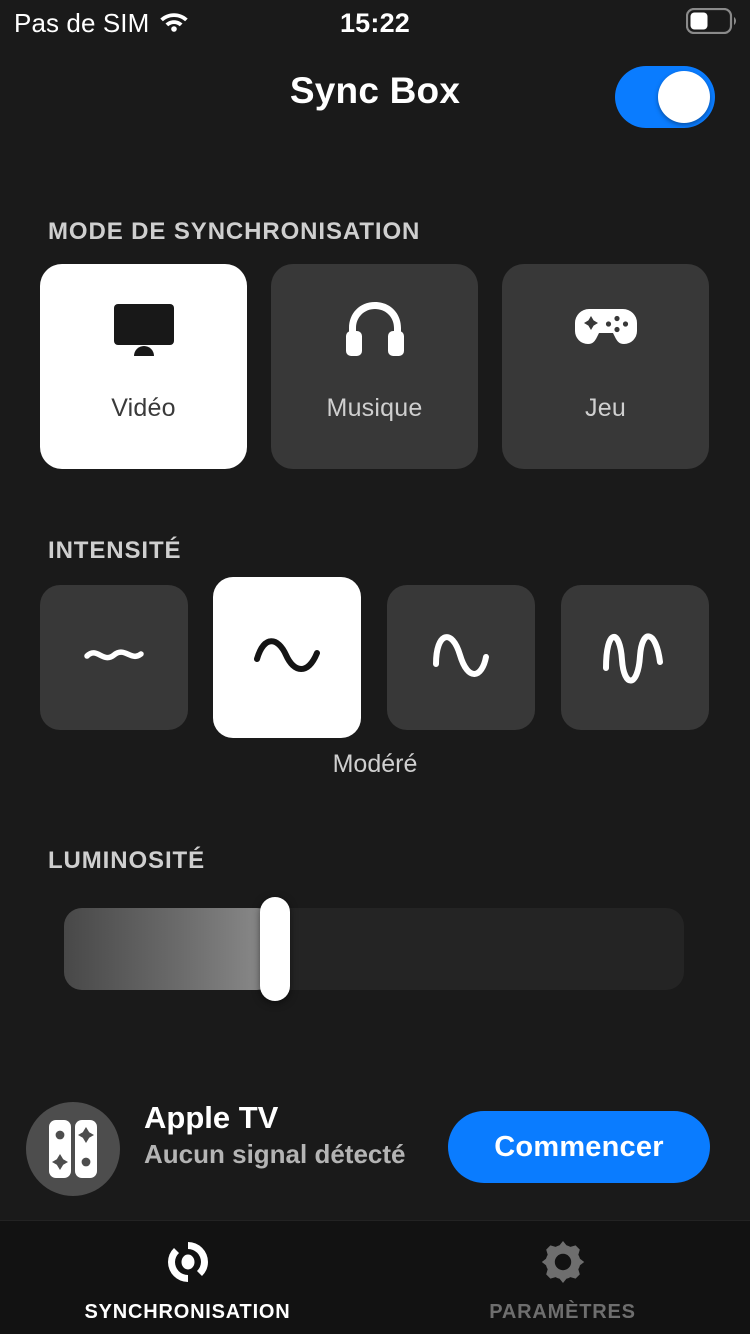 This screenshot has width=750, height=1334. I want to click on status-bar-right, so click(711, 23).